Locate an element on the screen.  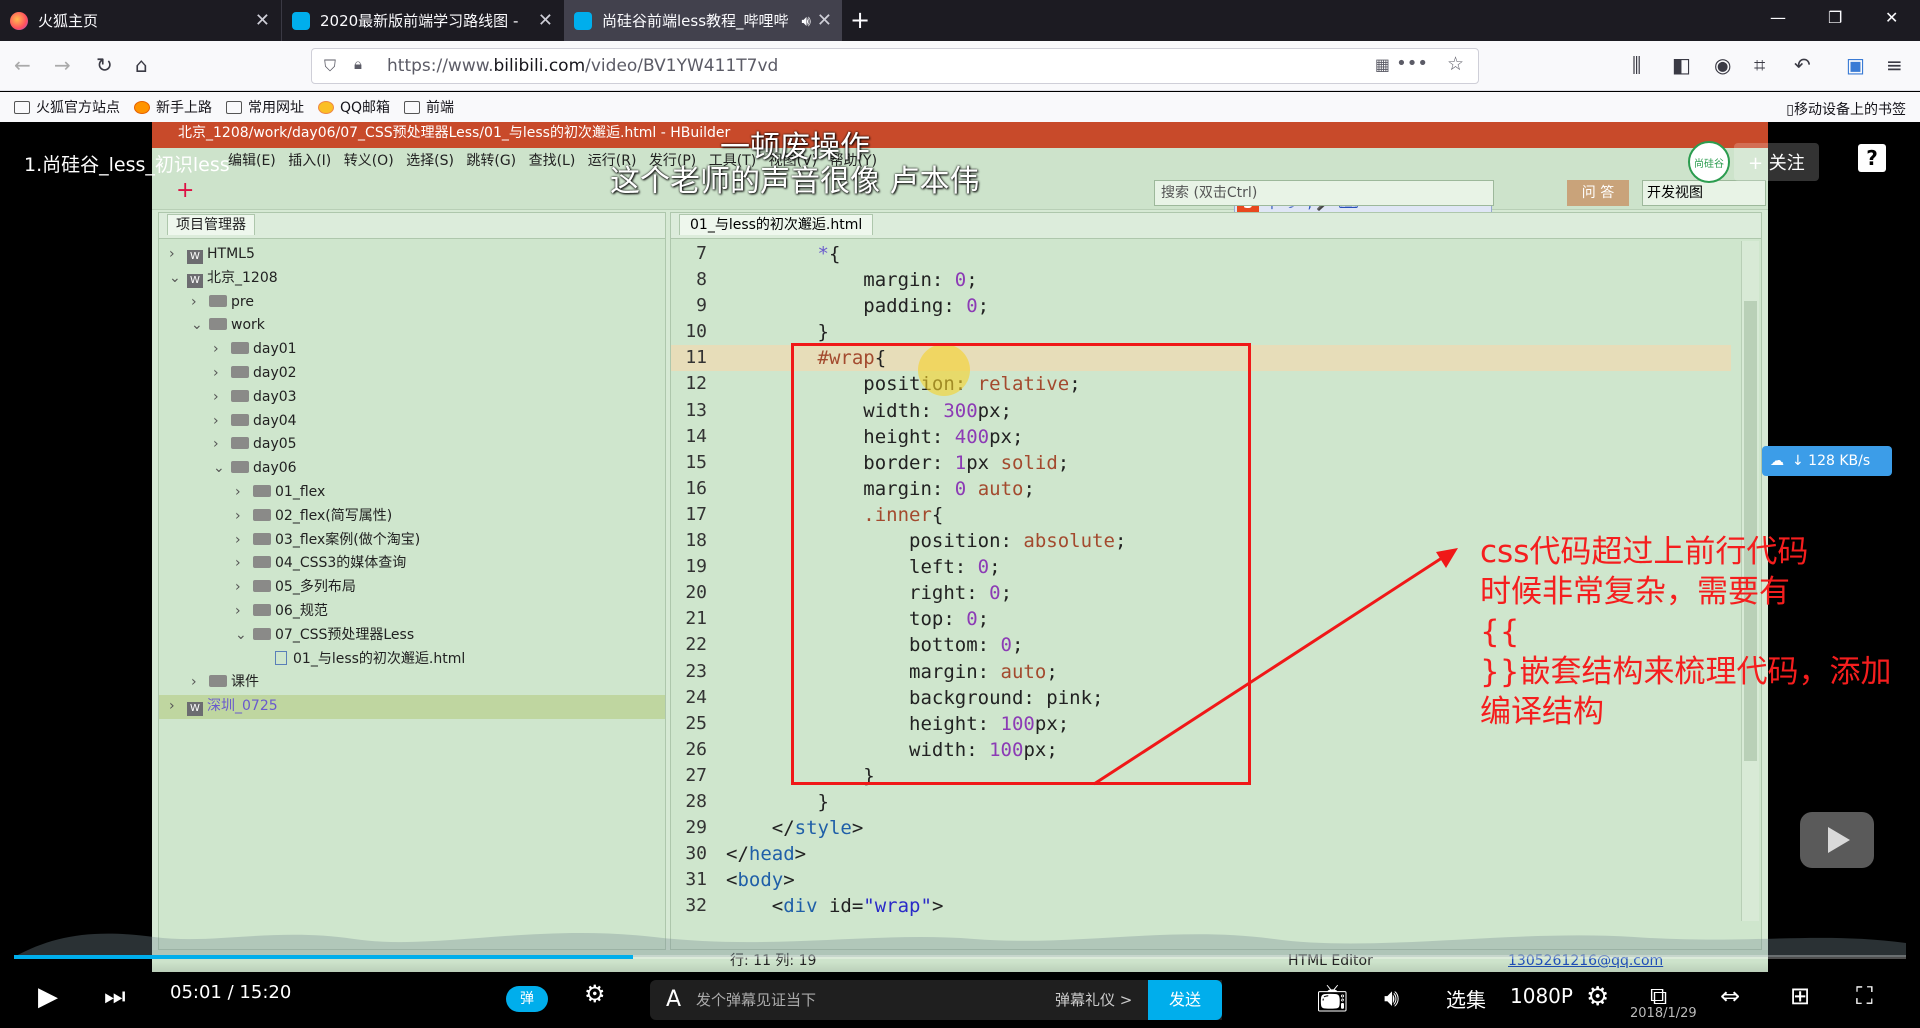
line-number: 31 is located at coordinates (696, 880).